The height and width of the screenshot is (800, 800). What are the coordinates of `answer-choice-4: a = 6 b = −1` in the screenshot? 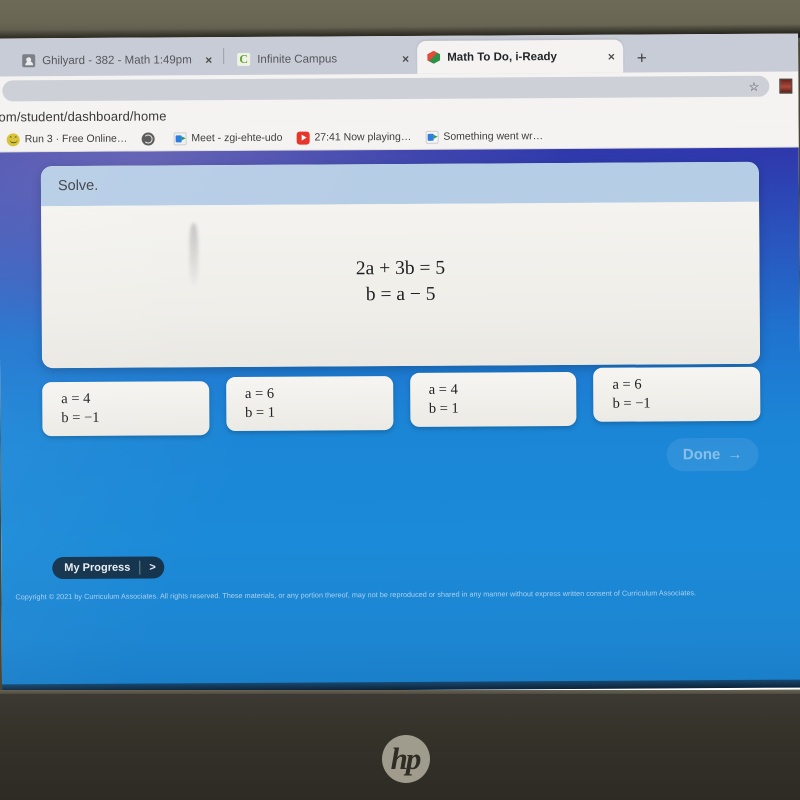 It's located at (677, 394).